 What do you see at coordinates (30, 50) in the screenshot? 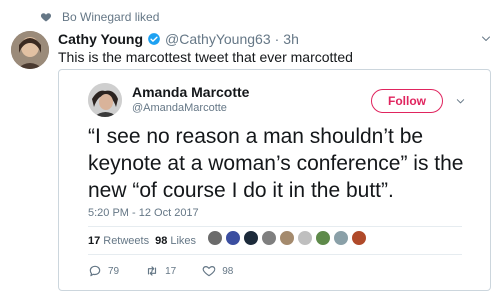
I see `avatar` at bounding box center [30, 50].